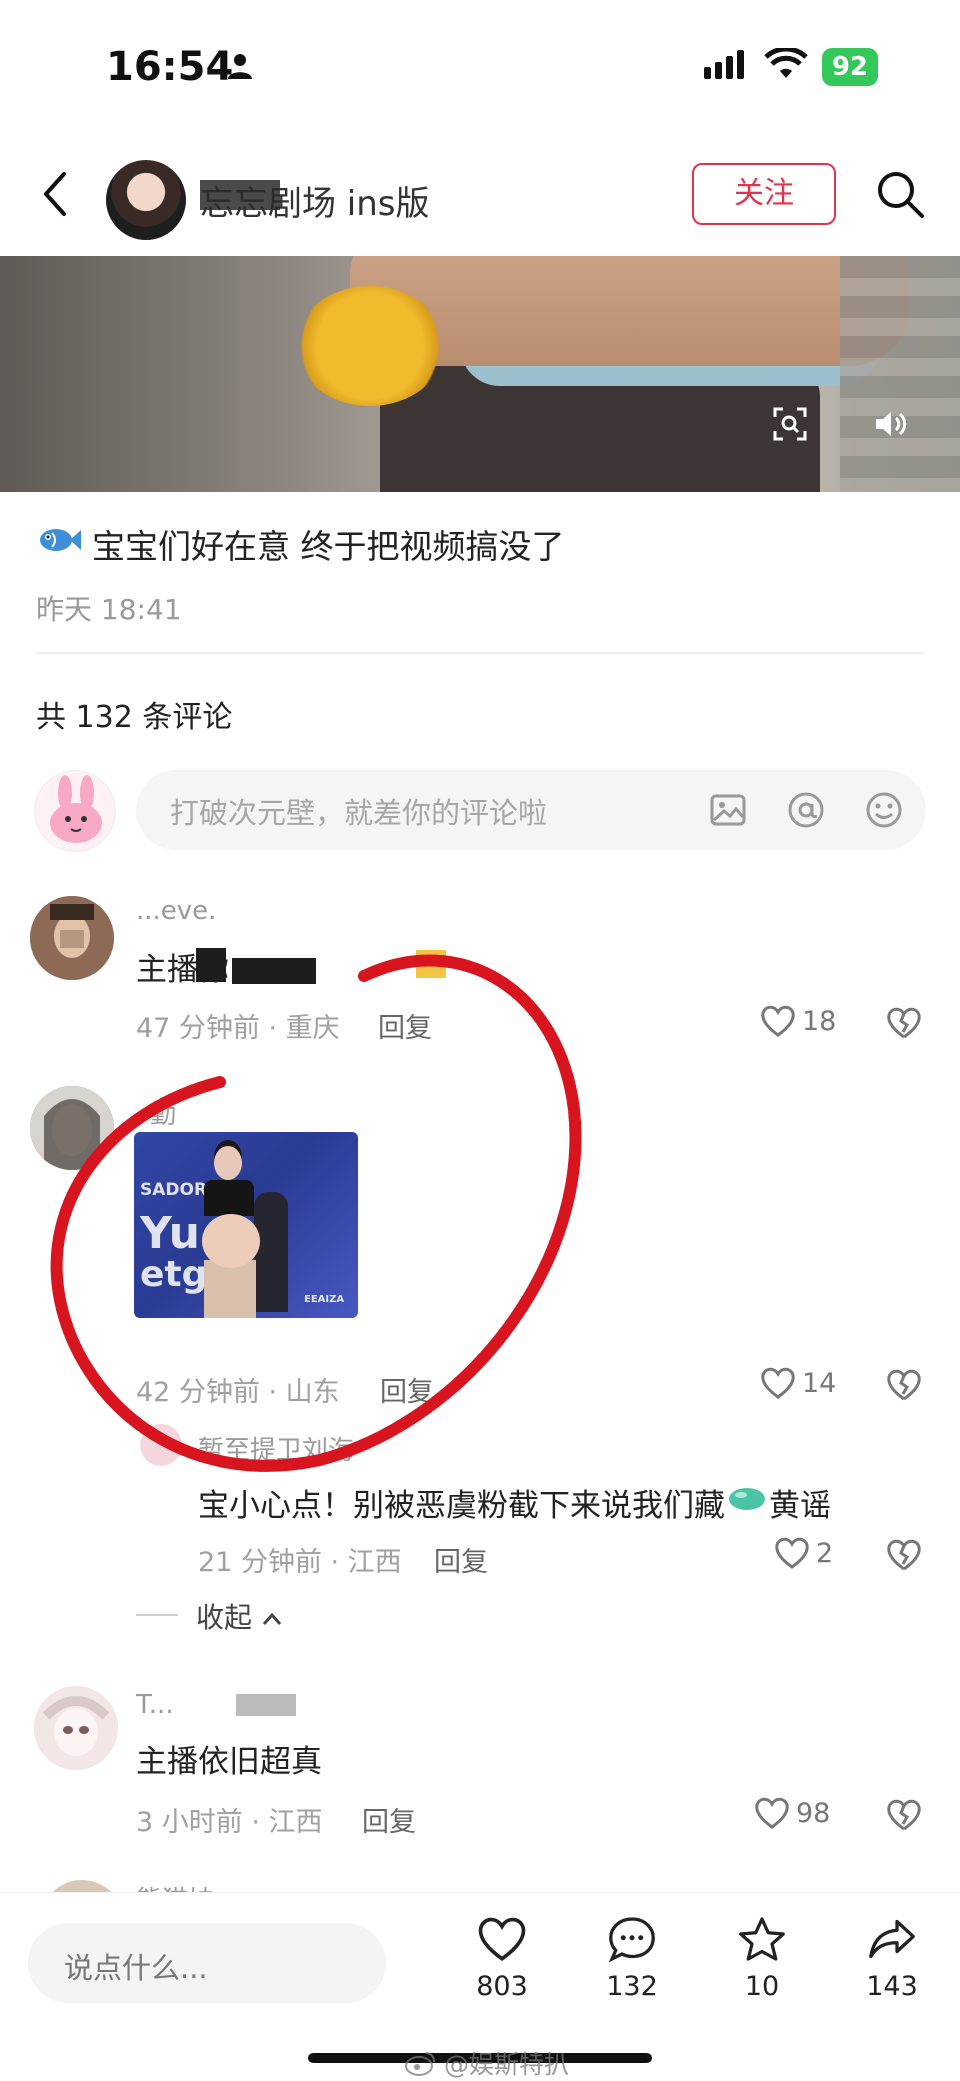 This screenshot has width=960, height=2081. What do you see at coordinates (813, 1813) in the screenshot?
I see `like-count: 98` at bounding box center [813, 1813].